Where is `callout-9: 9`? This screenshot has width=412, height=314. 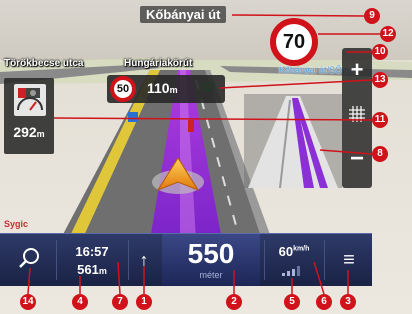 callout-9: 9 is located at coordinates (372, 16).